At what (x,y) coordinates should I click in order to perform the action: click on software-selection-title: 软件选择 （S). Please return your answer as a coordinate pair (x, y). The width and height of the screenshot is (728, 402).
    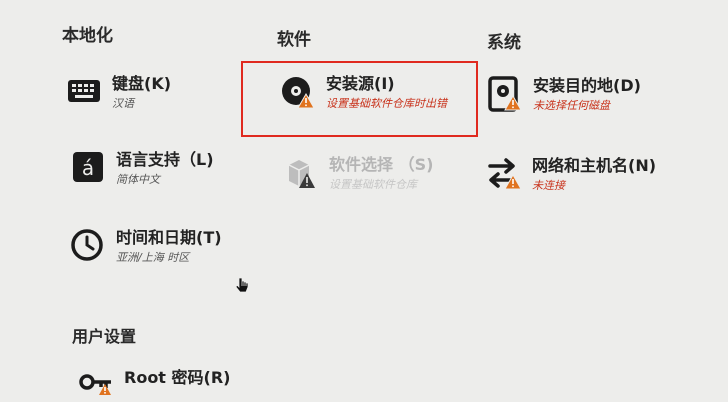
    Looking at the image, I should click on (381, 164).